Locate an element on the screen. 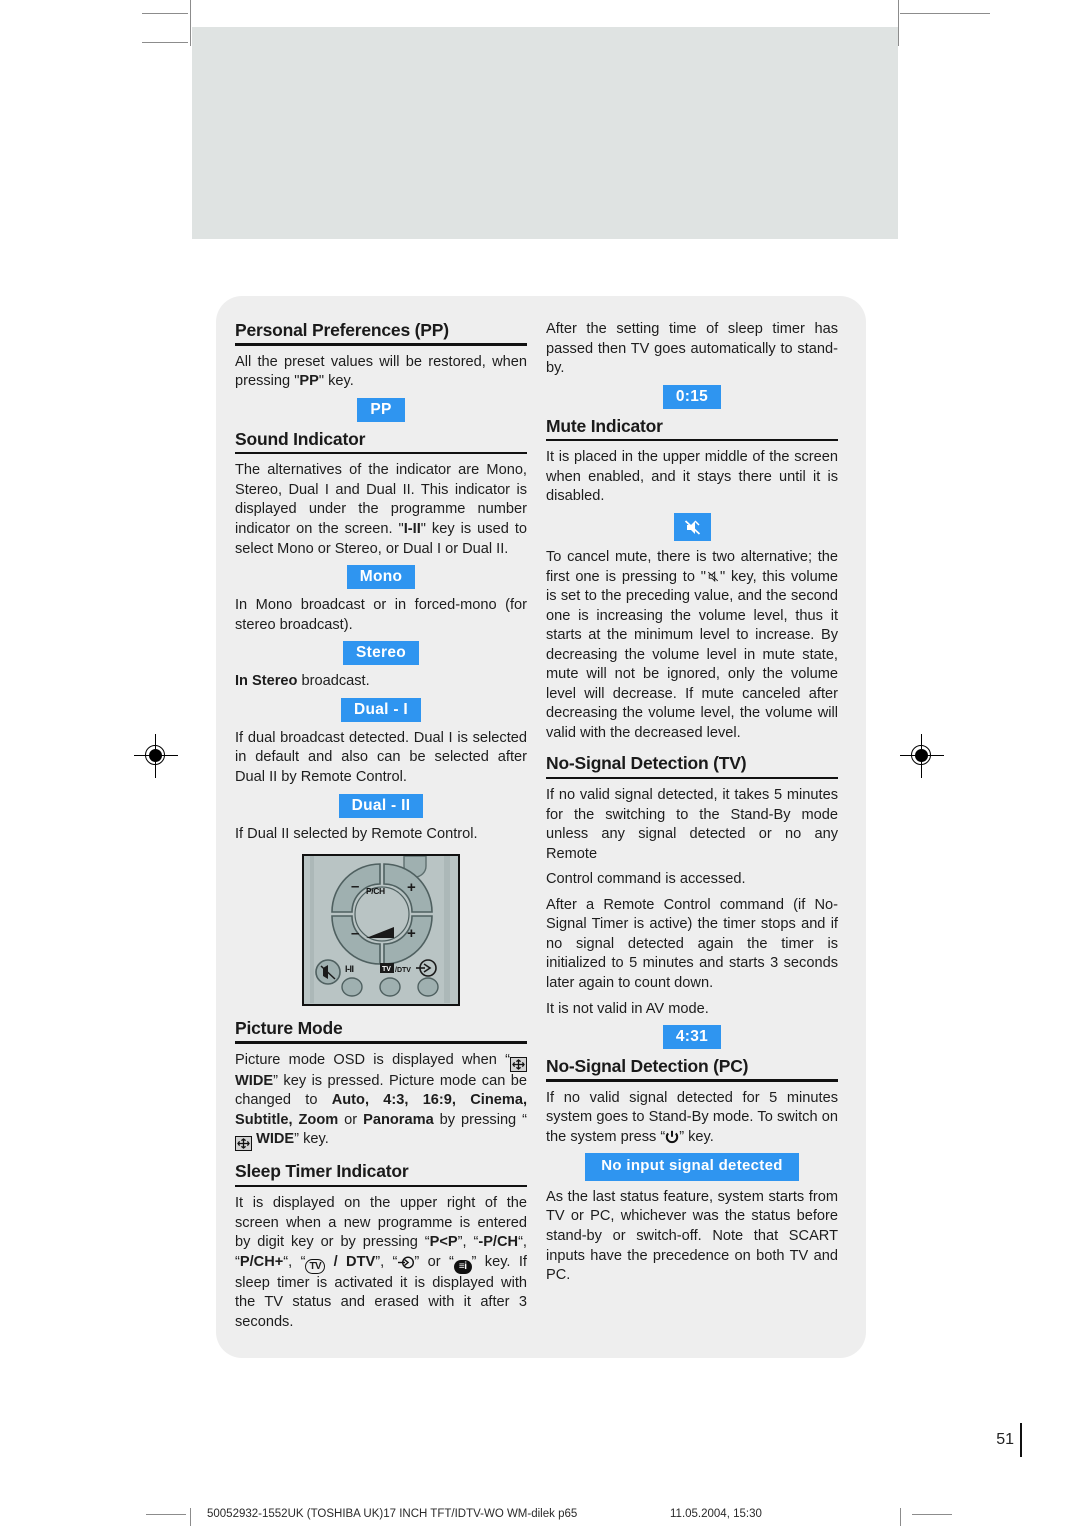 The width and height of the screenshot is (1080, 1528). badge-row-mute is located at coordinates (692, 526).